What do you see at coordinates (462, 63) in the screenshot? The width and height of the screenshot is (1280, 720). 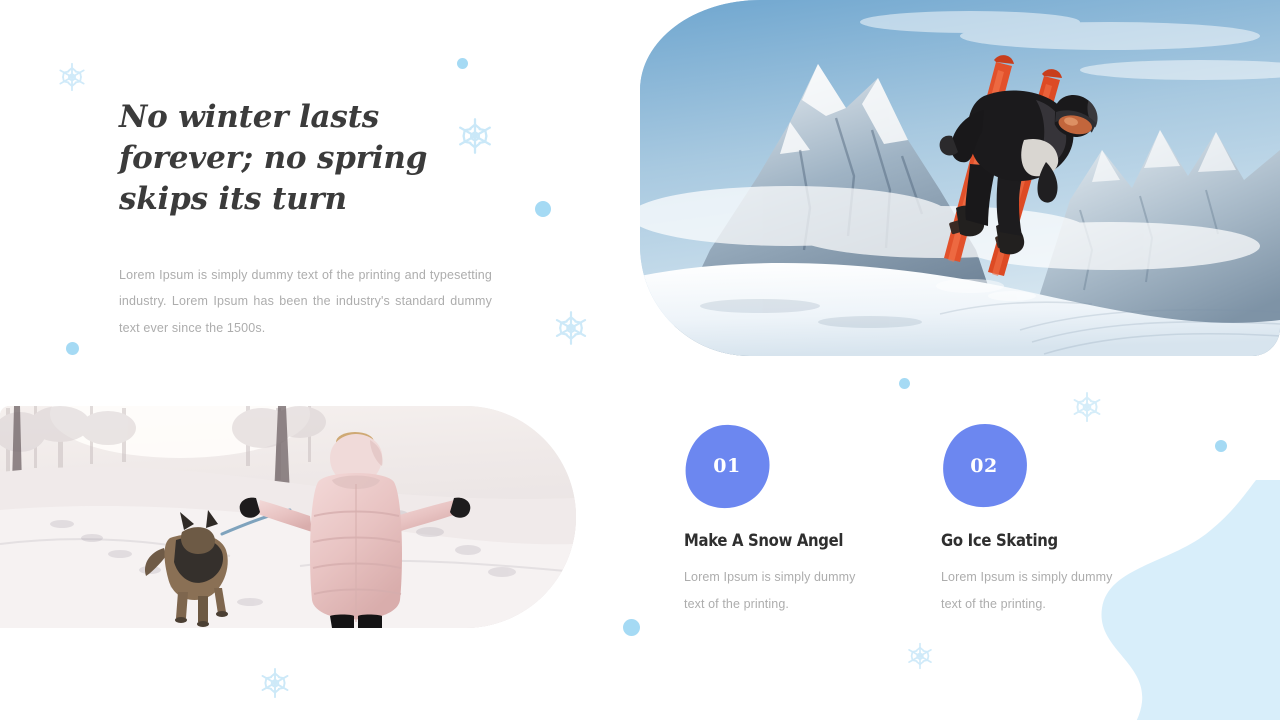 I see `dot-top-mid` at bounding box center [462, 63].